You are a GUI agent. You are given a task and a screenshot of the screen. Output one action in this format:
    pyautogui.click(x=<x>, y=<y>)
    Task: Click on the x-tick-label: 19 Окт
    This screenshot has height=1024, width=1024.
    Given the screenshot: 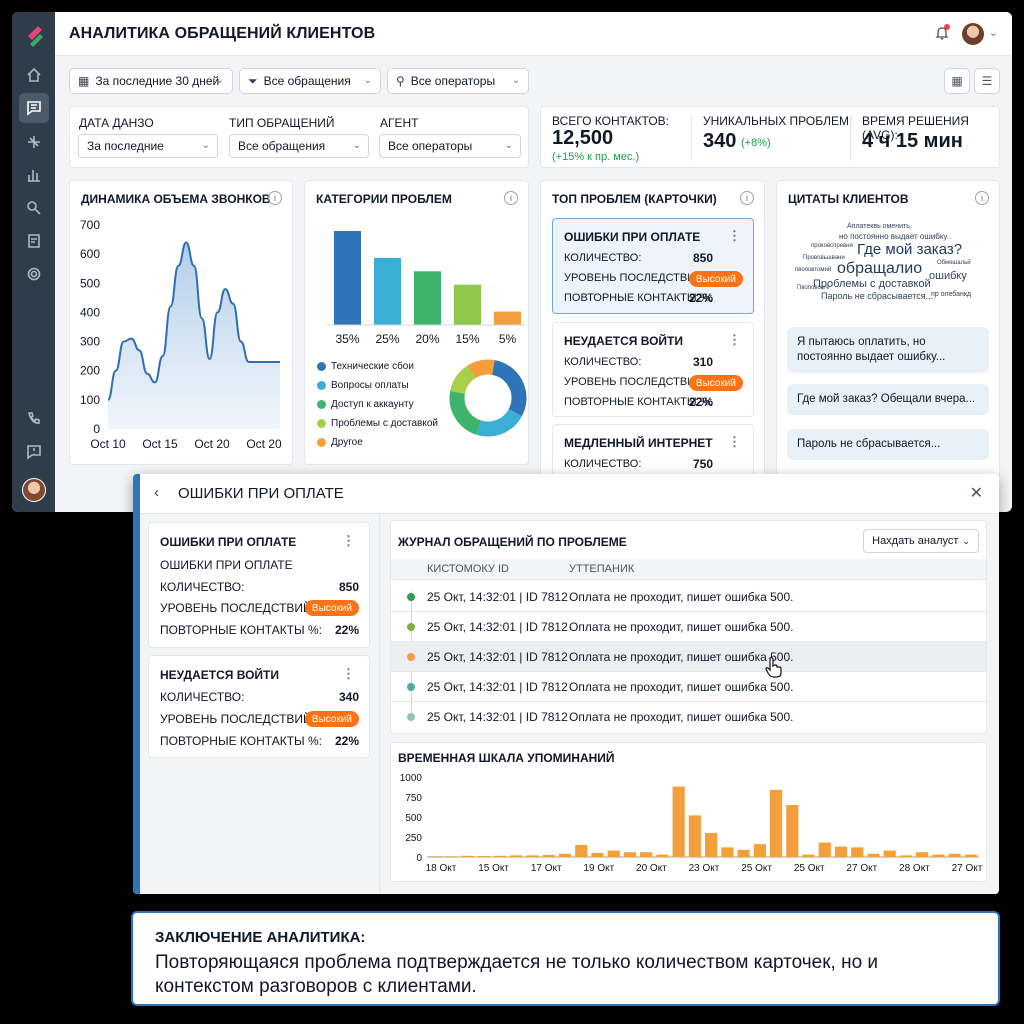 What is the action you would take?
    pyautogui.click(x=598, y=868)
    